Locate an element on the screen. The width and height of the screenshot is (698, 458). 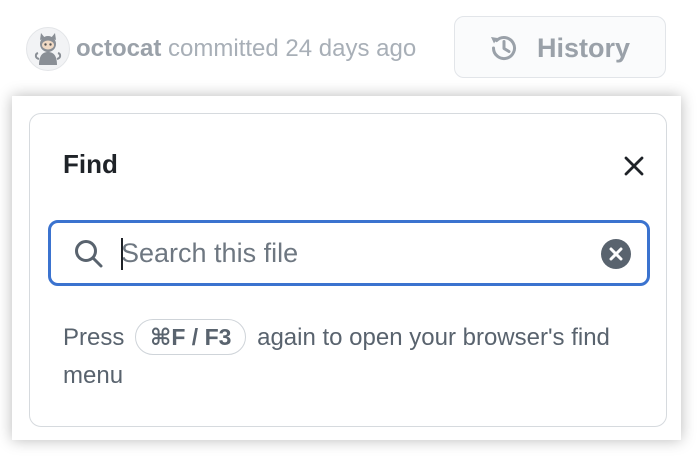
keyboard-shortcut: ⌘F / F3 is located at coordinates (191, 337).